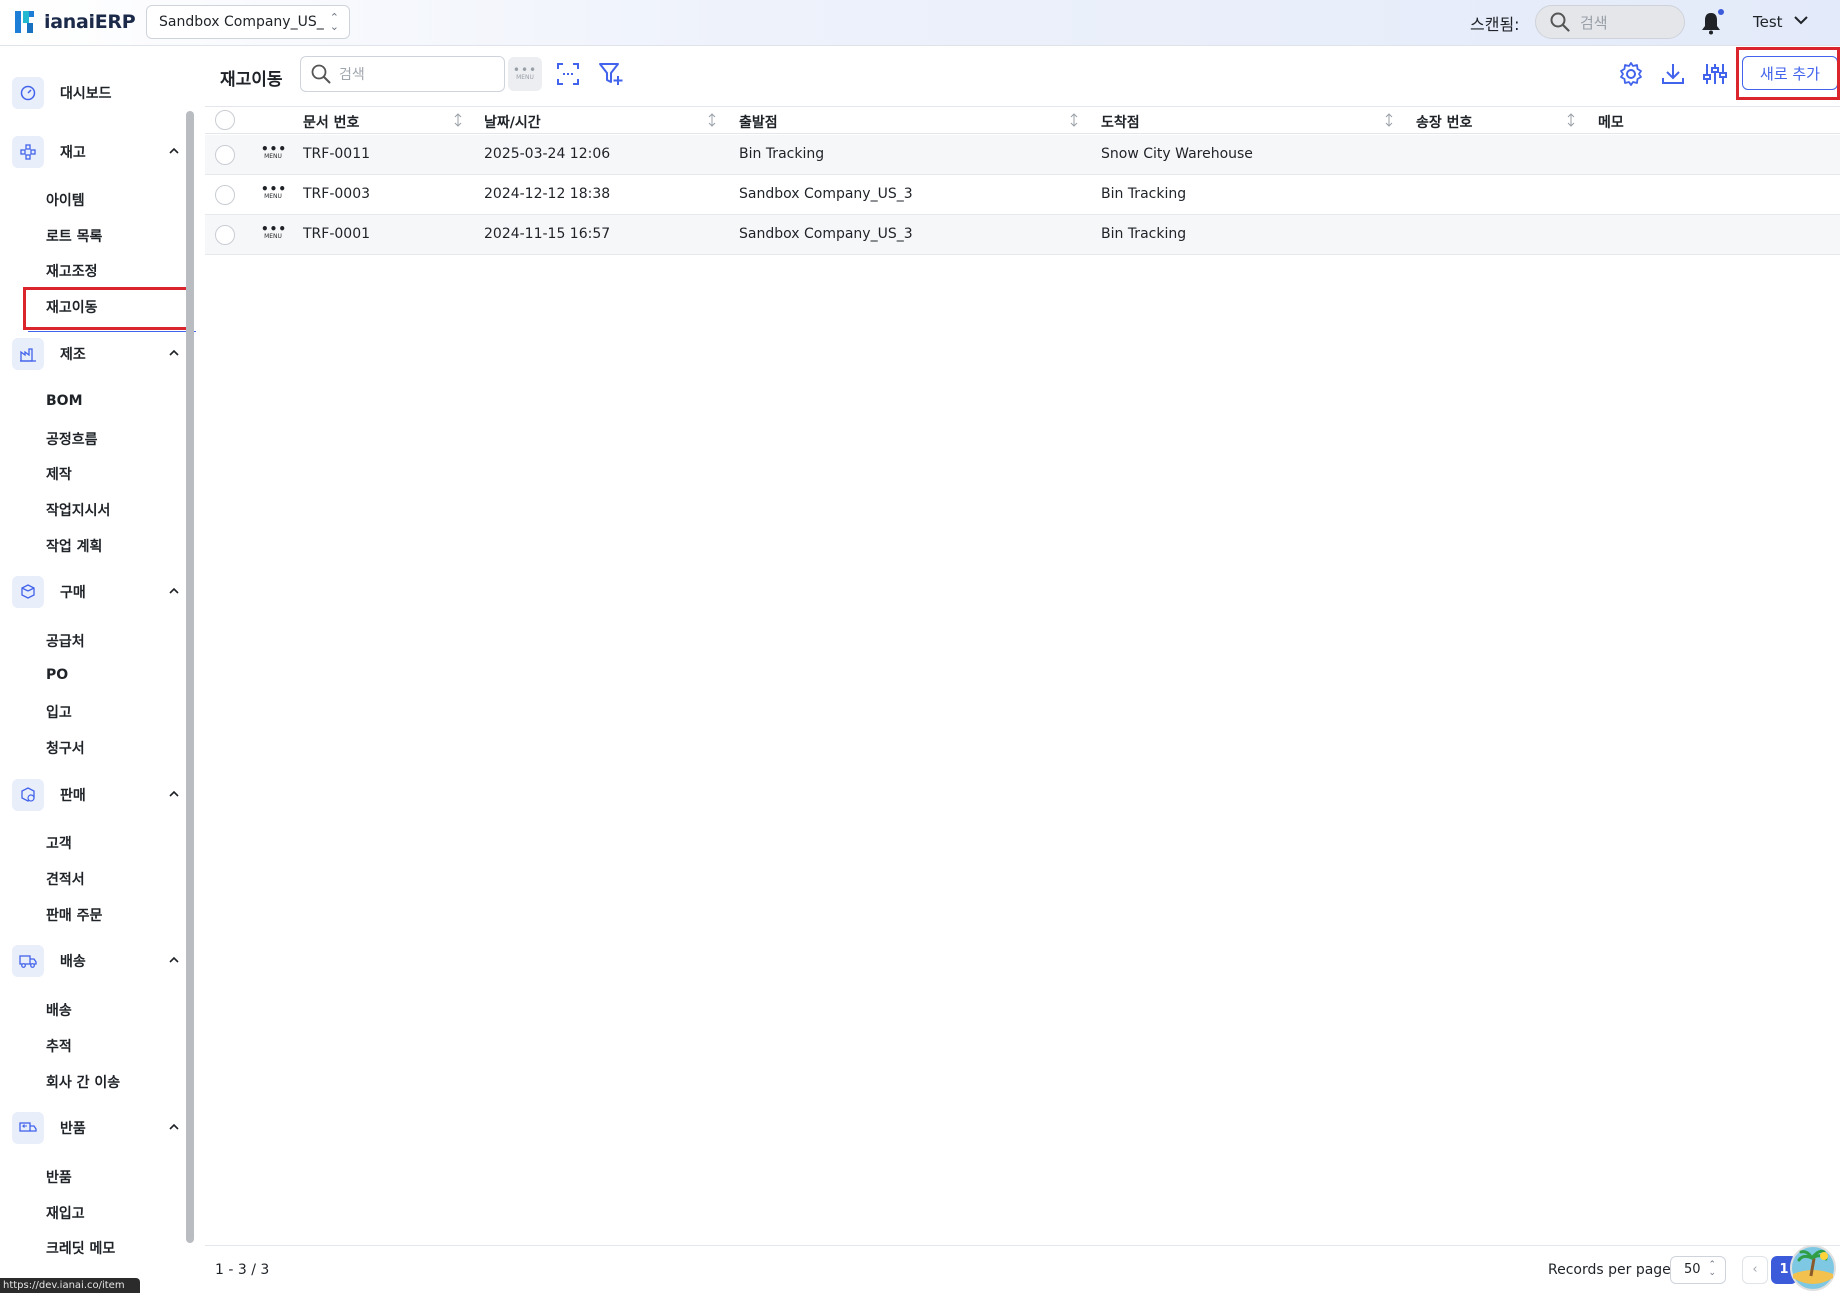 The image size is (1840, 1293). I want to click on global-search-input: 검색, so click(1610, 22).